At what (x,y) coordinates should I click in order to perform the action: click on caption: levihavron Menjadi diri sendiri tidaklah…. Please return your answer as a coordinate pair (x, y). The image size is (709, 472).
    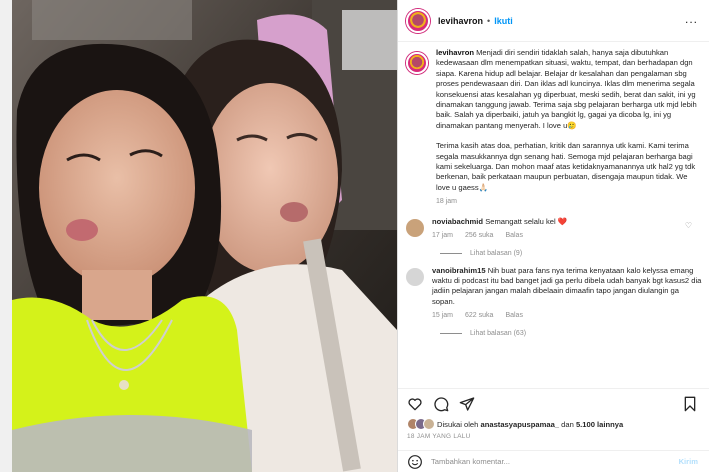
    Looking at the image, I should click on (554, 128).